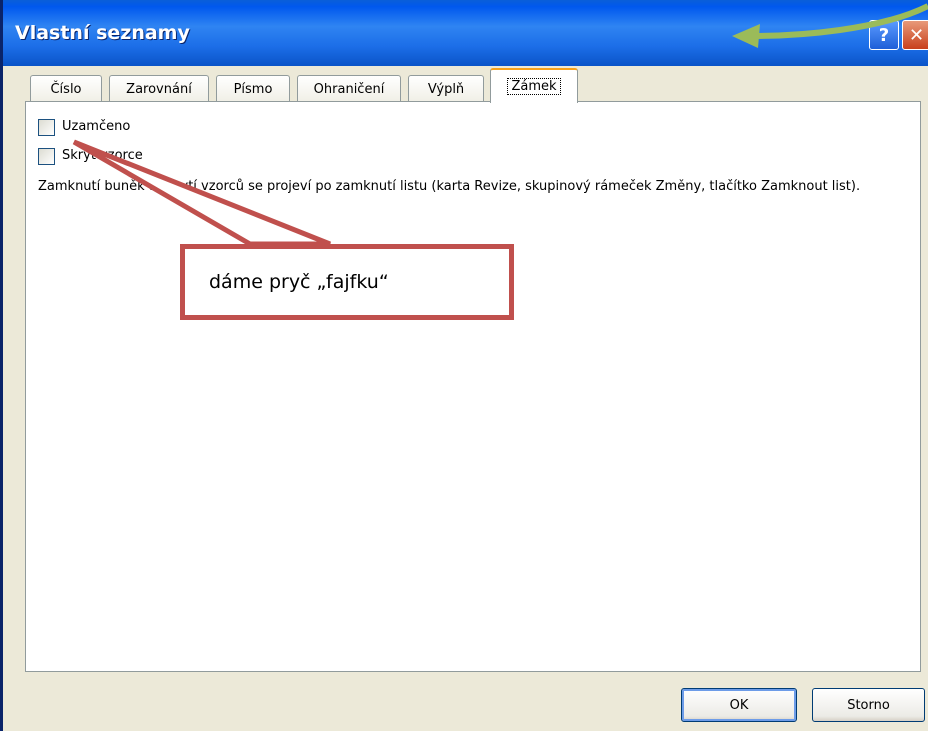 The height and width of the screenshot is (731, 928). What do you see at coordinates (46, 156) in the screenshot?
I see `hide-formulas-checkbox` at bounding box center [46, 156].